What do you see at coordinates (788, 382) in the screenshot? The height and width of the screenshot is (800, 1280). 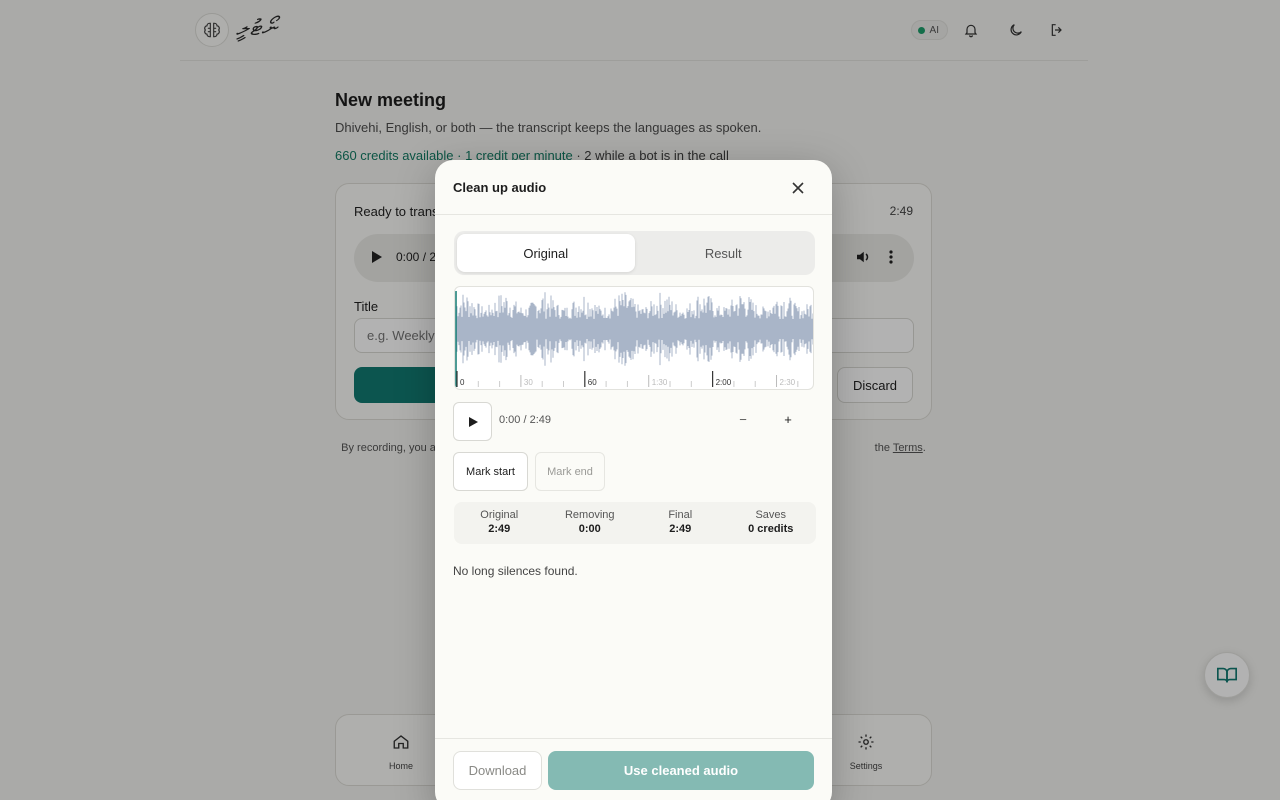 I see `timeline-tick-label: 2:30` at bounding box center [788, 382].